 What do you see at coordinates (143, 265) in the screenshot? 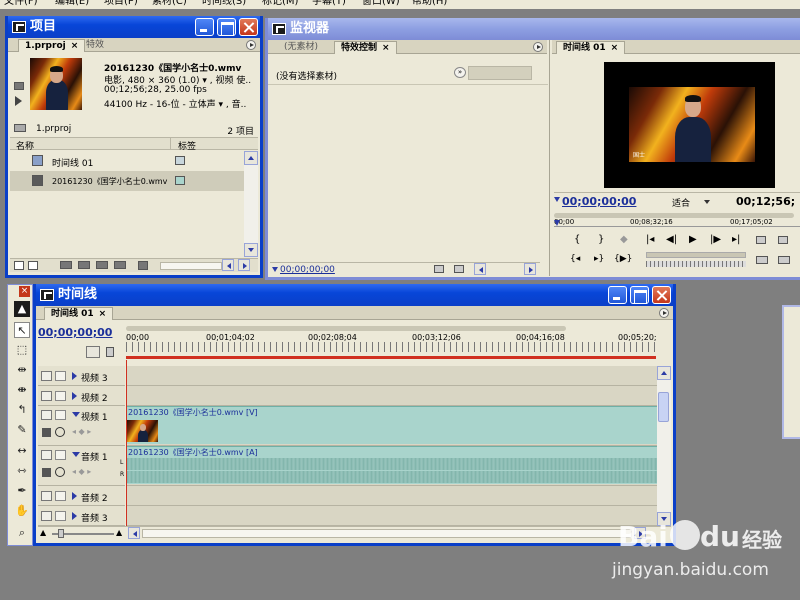
I see `trash-icon` at bounding box center [143, 265].